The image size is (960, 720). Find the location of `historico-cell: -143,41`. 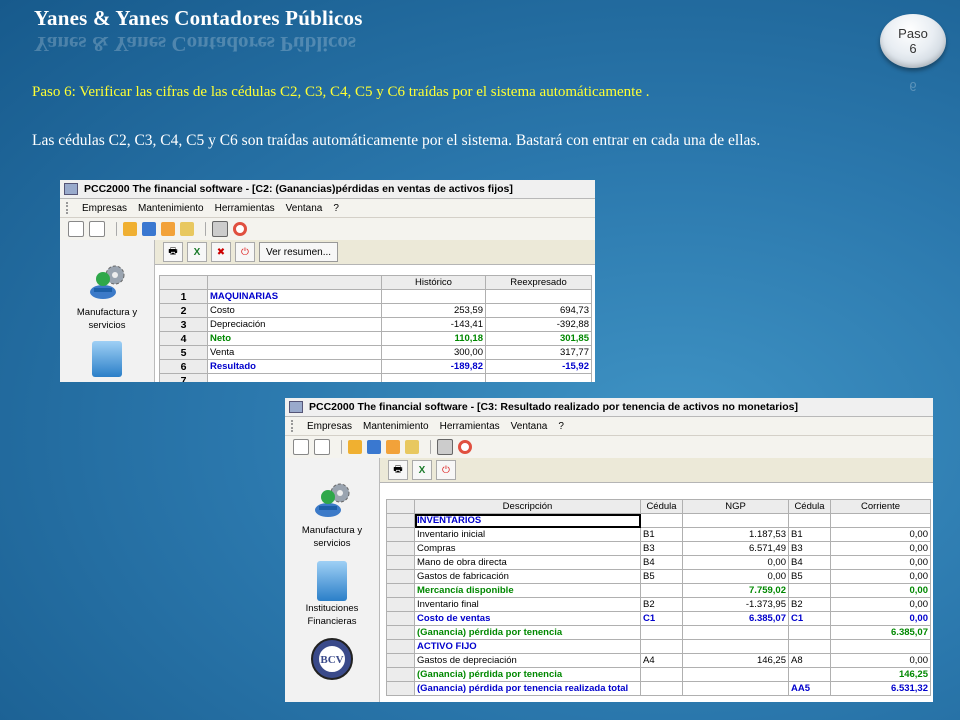

historico-cell: -143,41 is located at coordinates (433, 324).